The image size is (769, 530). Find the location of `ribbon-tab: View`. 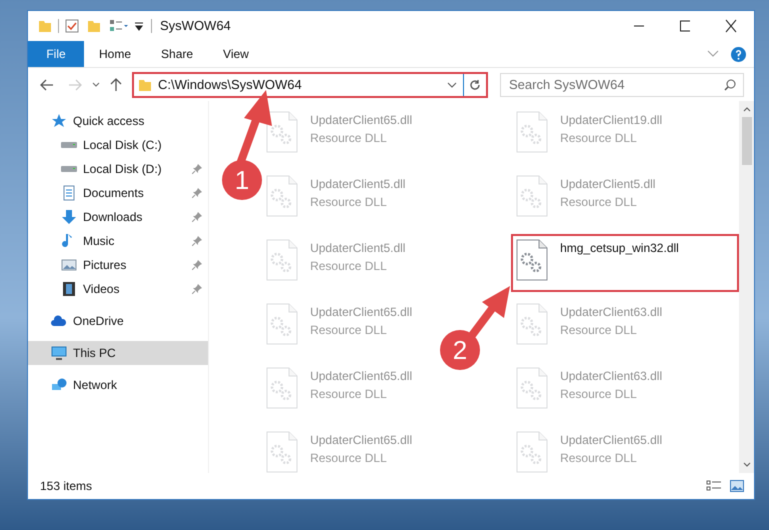

ribbon-tab: View is located at coordinates (236, 54).